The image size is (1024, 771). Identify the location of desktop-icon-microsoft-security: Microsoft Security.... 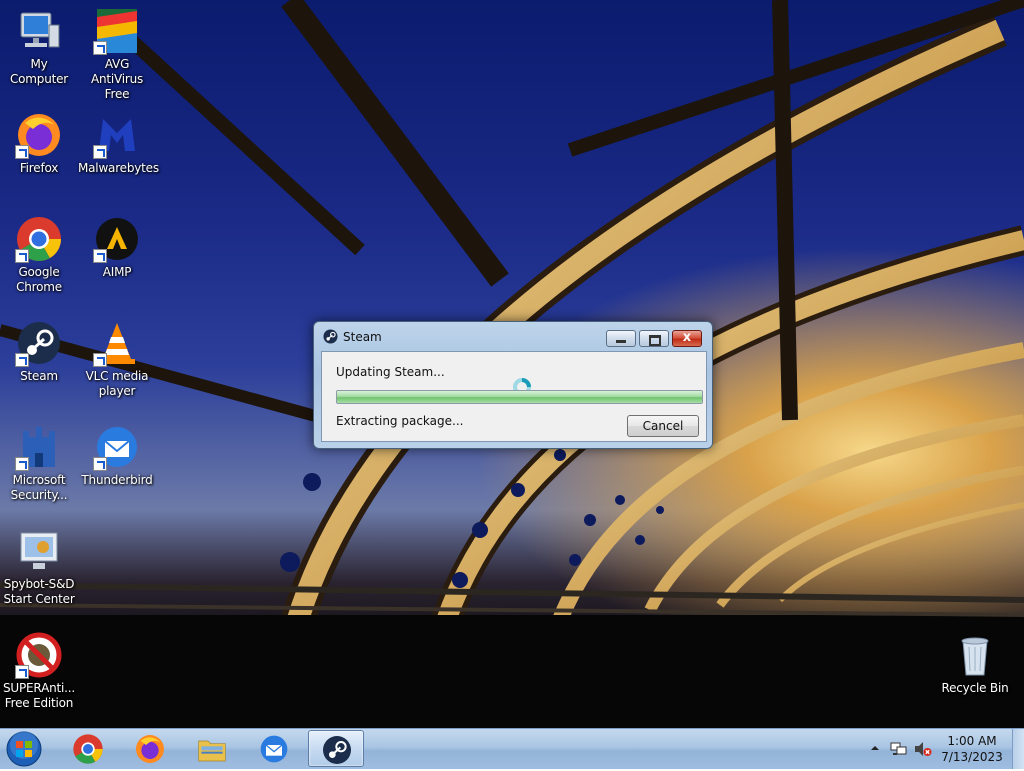
(39, 463).